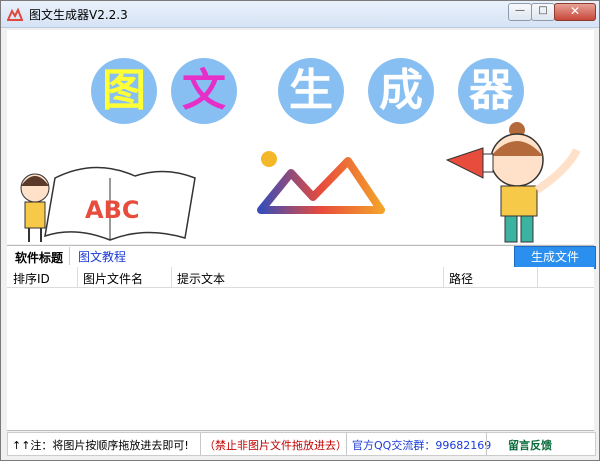  Describe the element at coordinates (321, 185) in the screenshot. I see `mountain-logo-icon` at that location.